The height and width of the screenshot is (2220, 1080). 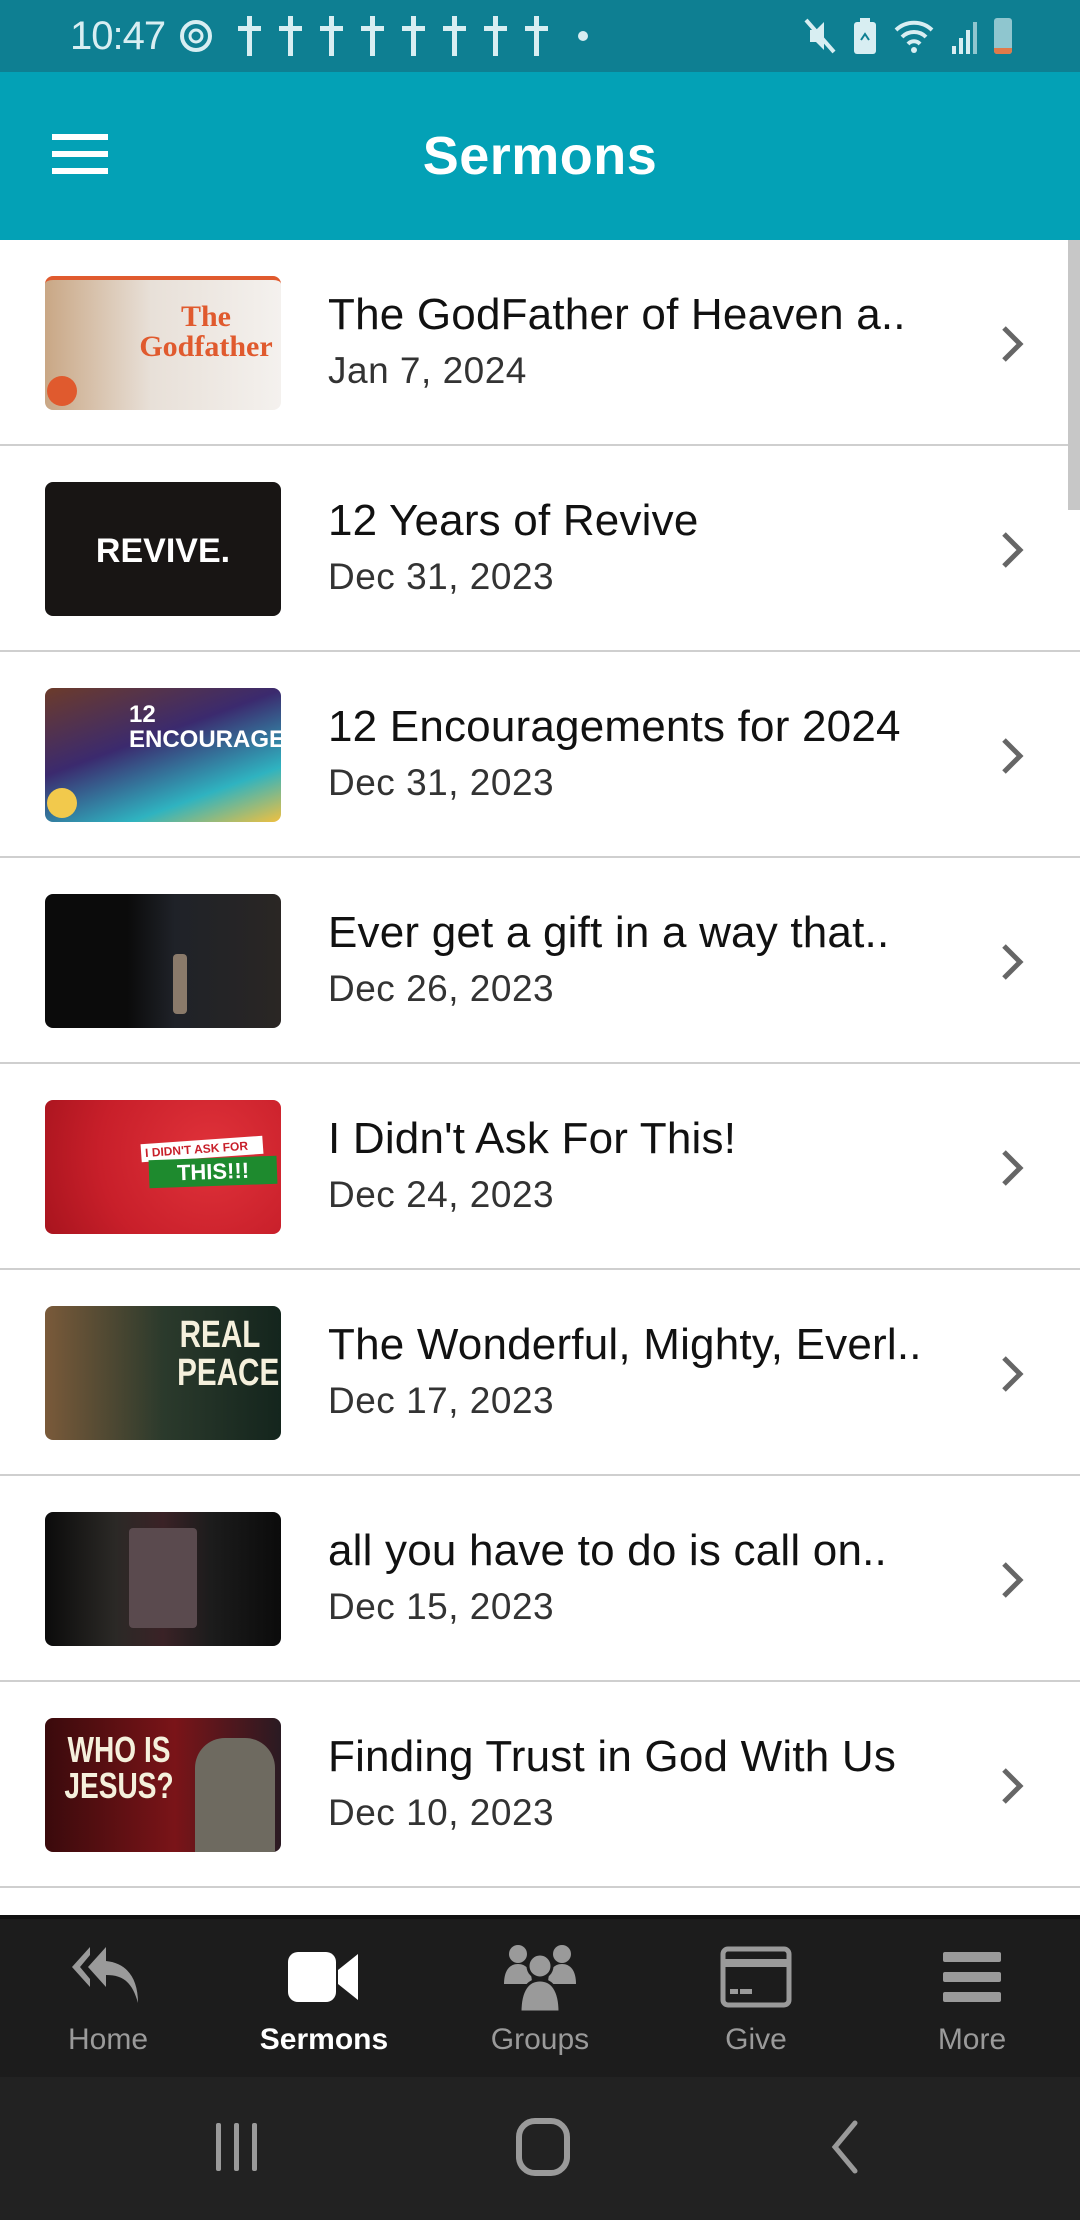 I want to click on credit-card-icon, so click(x=756, y=1977).